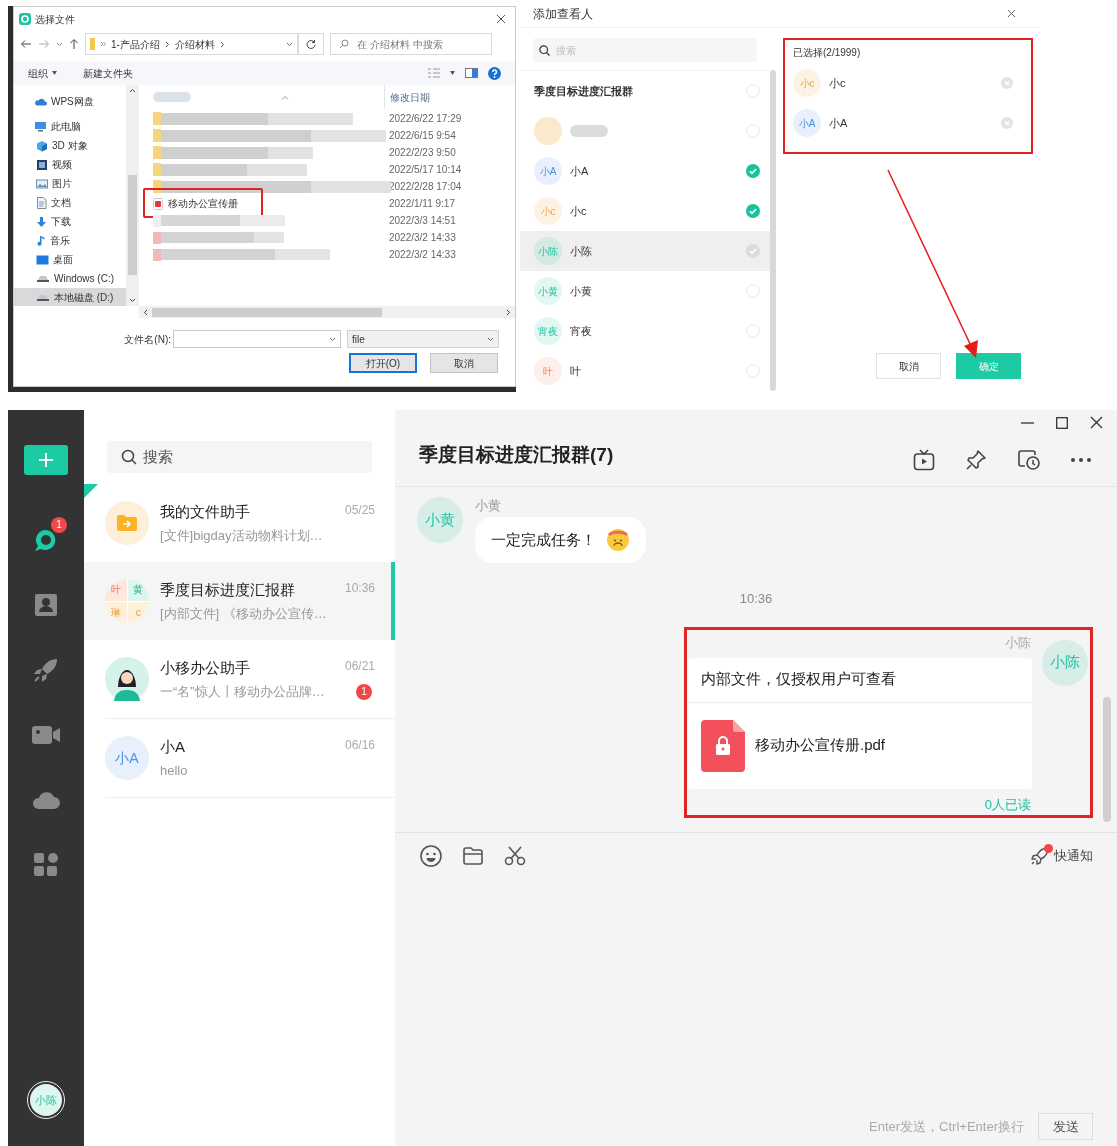 The height and width of the screenshot is (1146, 1117). I want to click on double-chevron-icon, so click(103, 44).